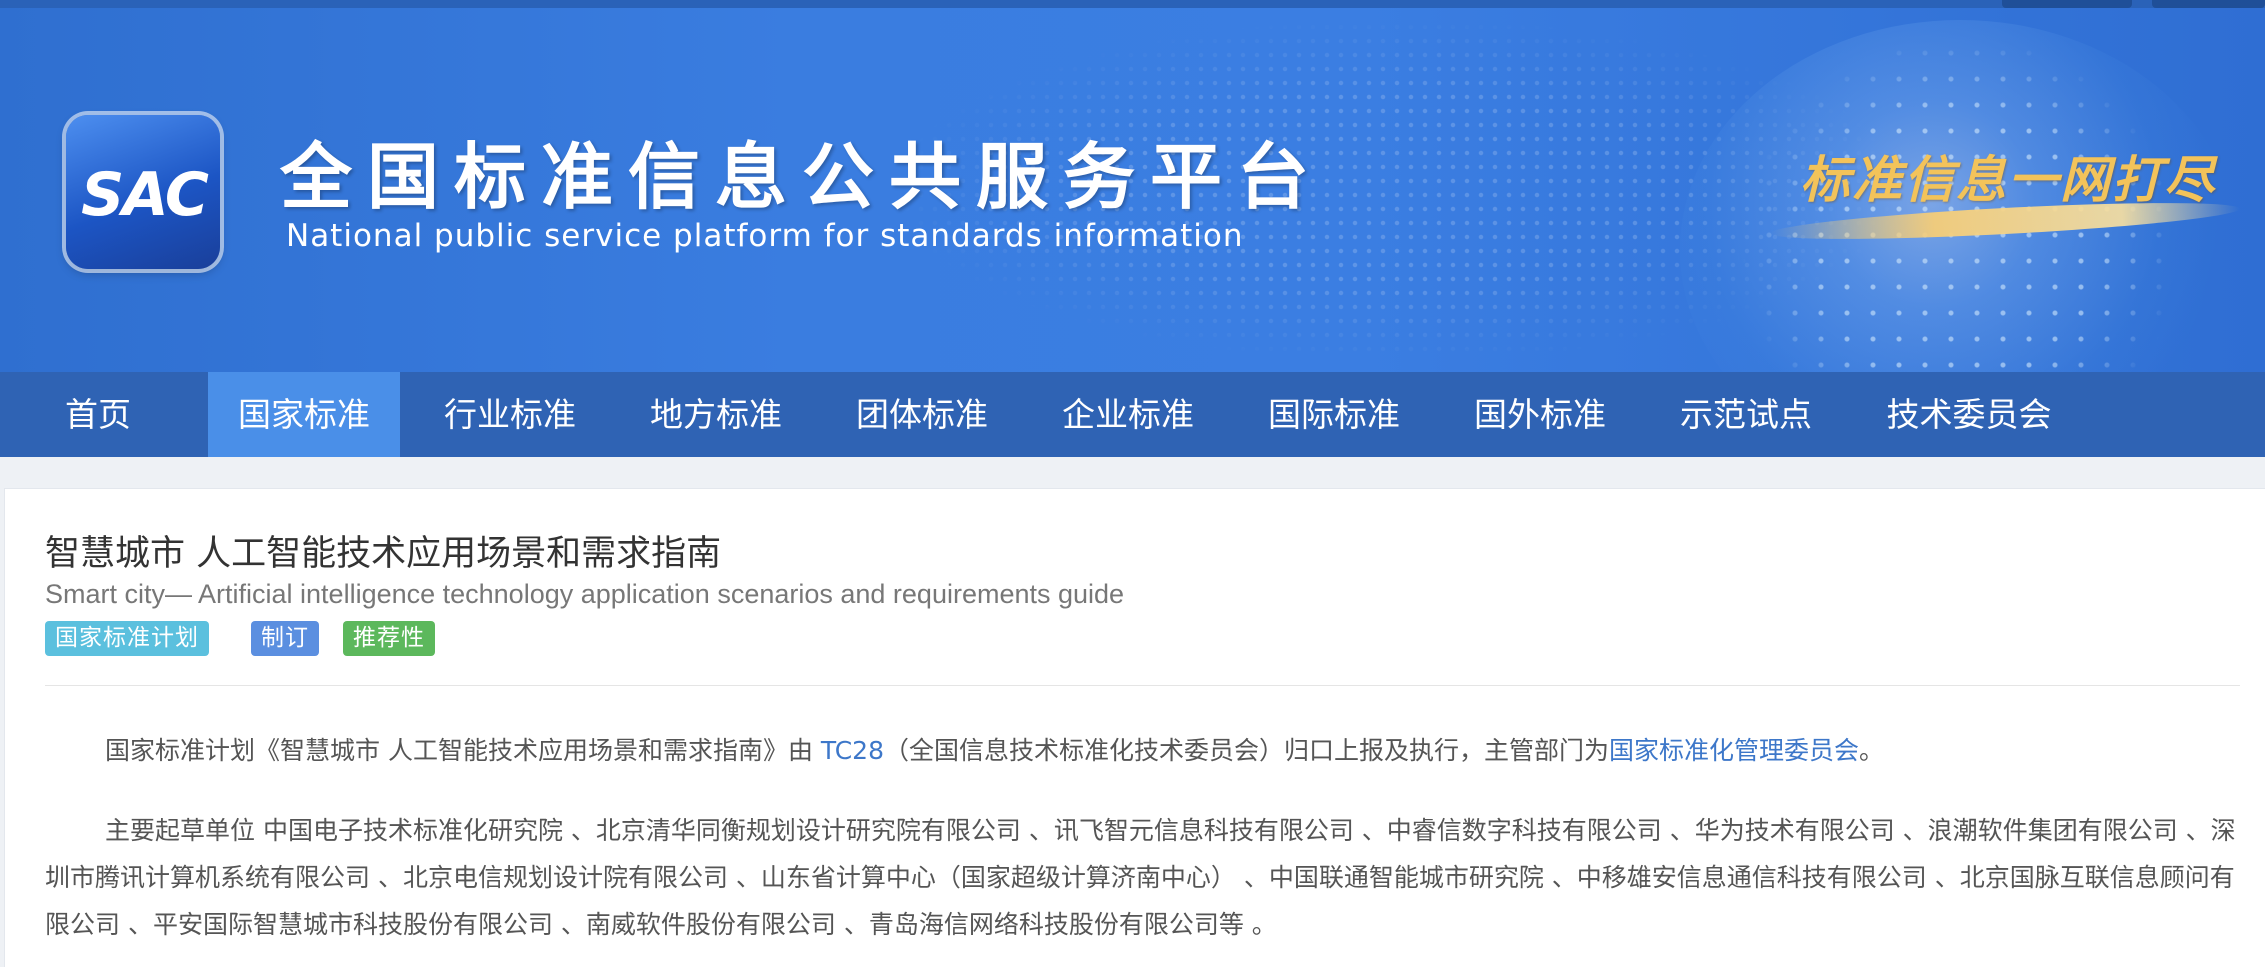  Describe the element at coordinates (1128, 414) in the screenshot. I see `nav-item-enterprise-standards: 企业标准` at that location.